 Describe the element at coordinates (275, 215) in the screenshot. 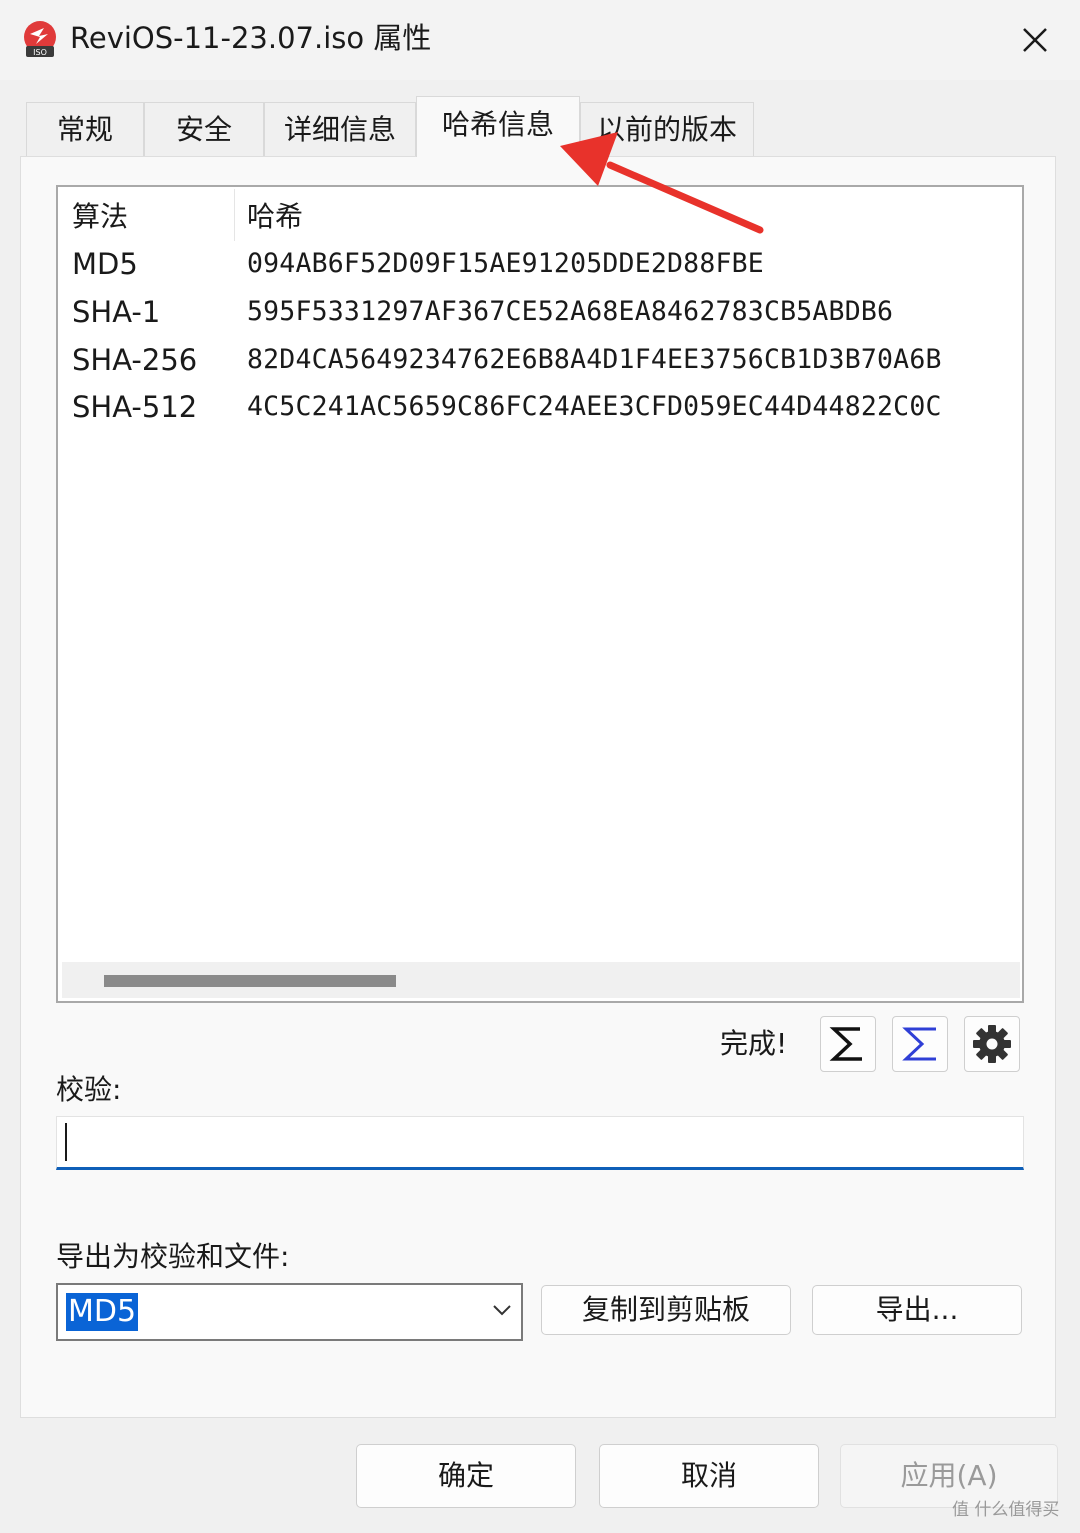

I see `column-header-hash: 哈希` at that location.